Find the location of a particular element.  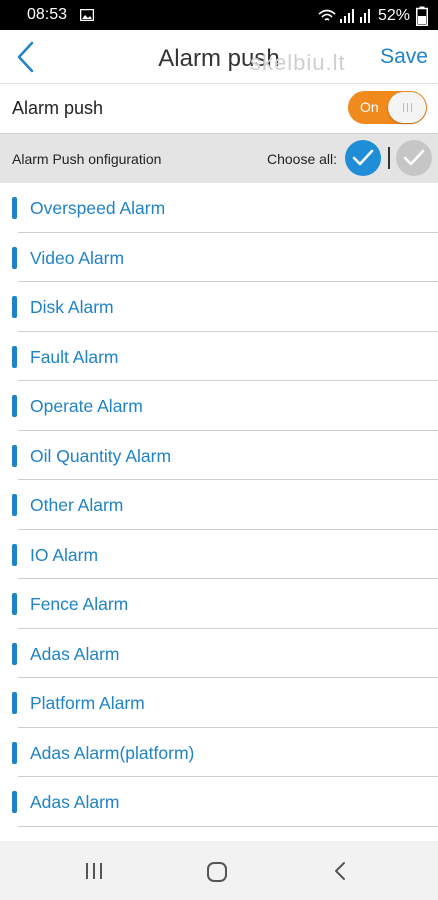

alarm-push-row: Alarm push On is located at coordinates (219, 108).